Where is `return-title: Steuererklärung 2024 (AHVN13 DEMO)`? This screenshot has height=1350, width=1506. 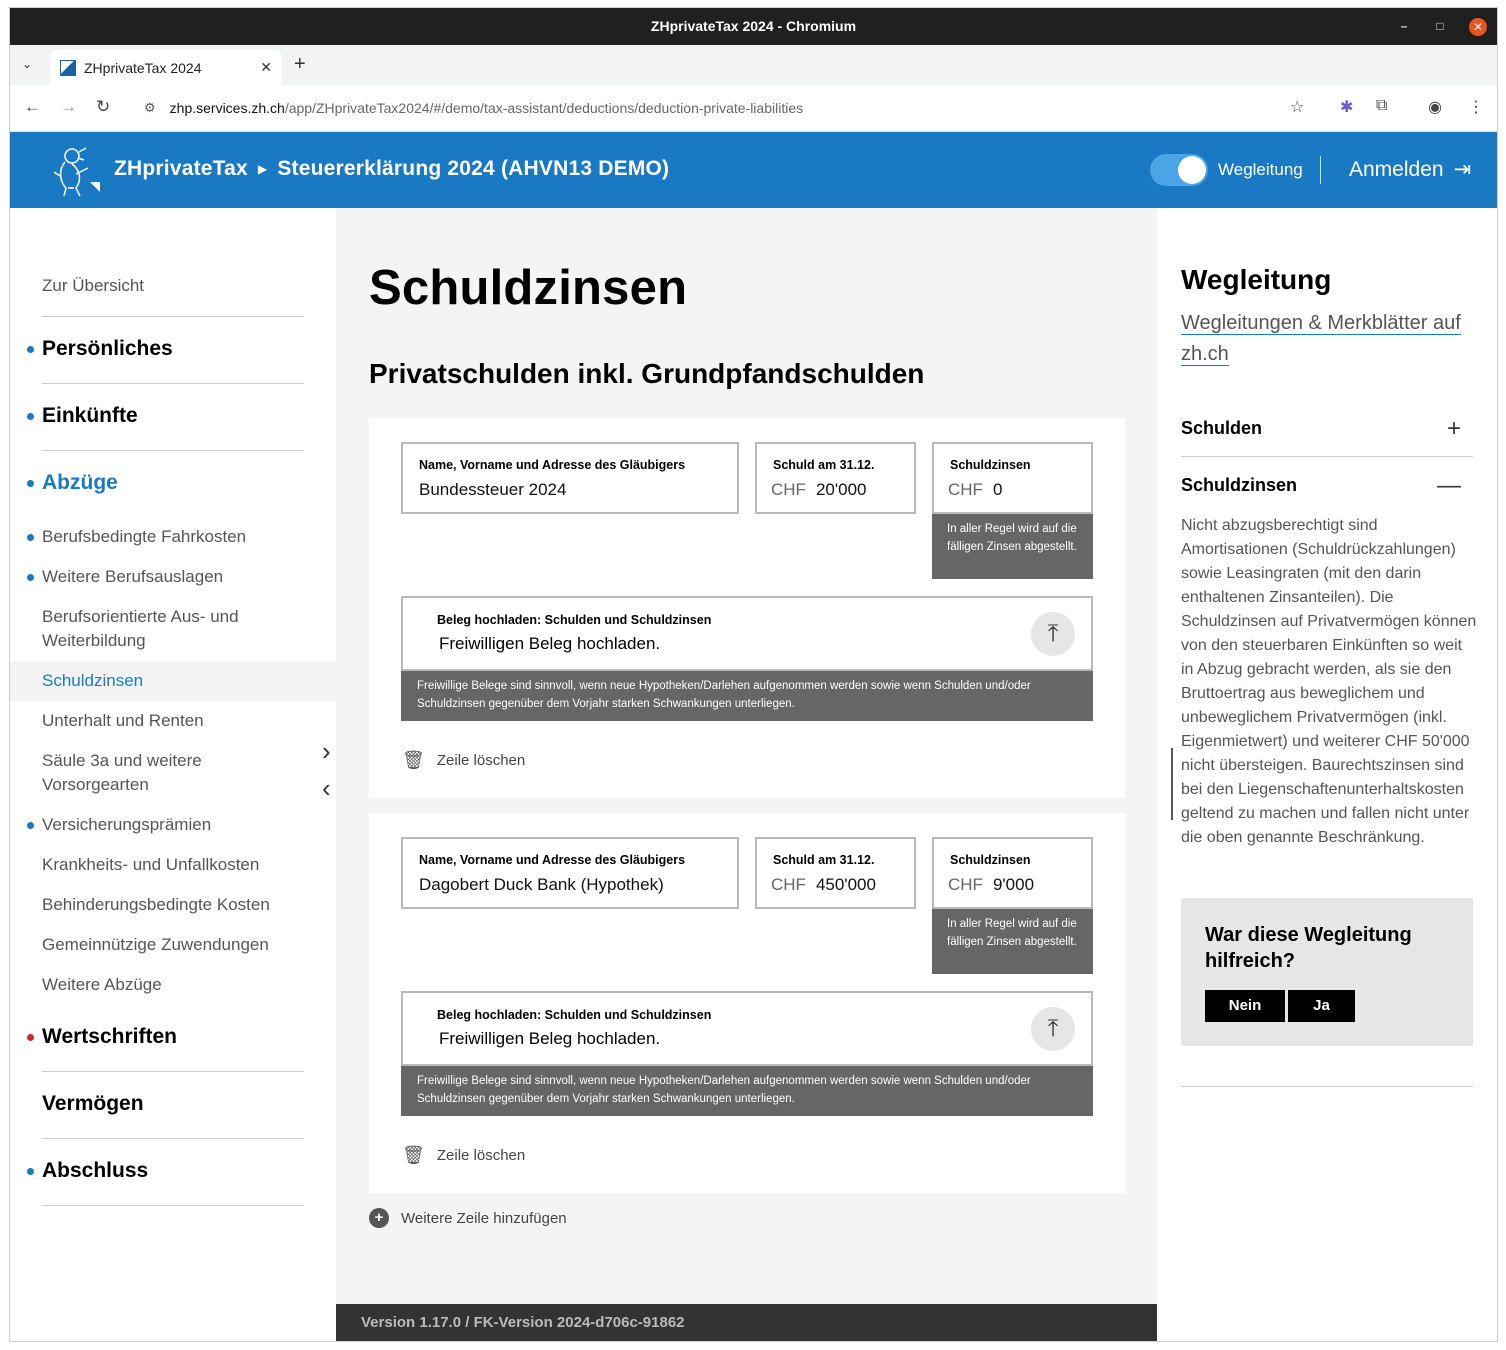 return-title: Steuererklärung 2024 (AHVN13 DEMO) is located at coordinates (473, 168).